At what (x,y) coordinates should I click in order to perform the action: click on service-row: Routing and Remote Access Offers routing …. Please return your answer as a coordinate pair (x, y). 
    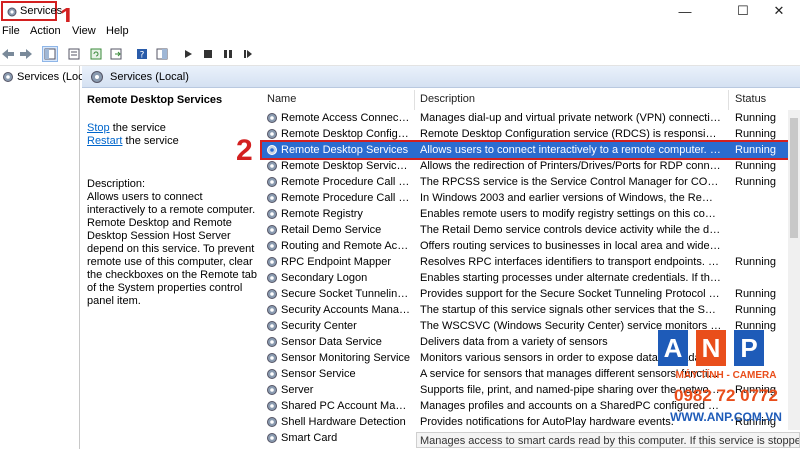
    Looking at the image, I should click on (531, 246).